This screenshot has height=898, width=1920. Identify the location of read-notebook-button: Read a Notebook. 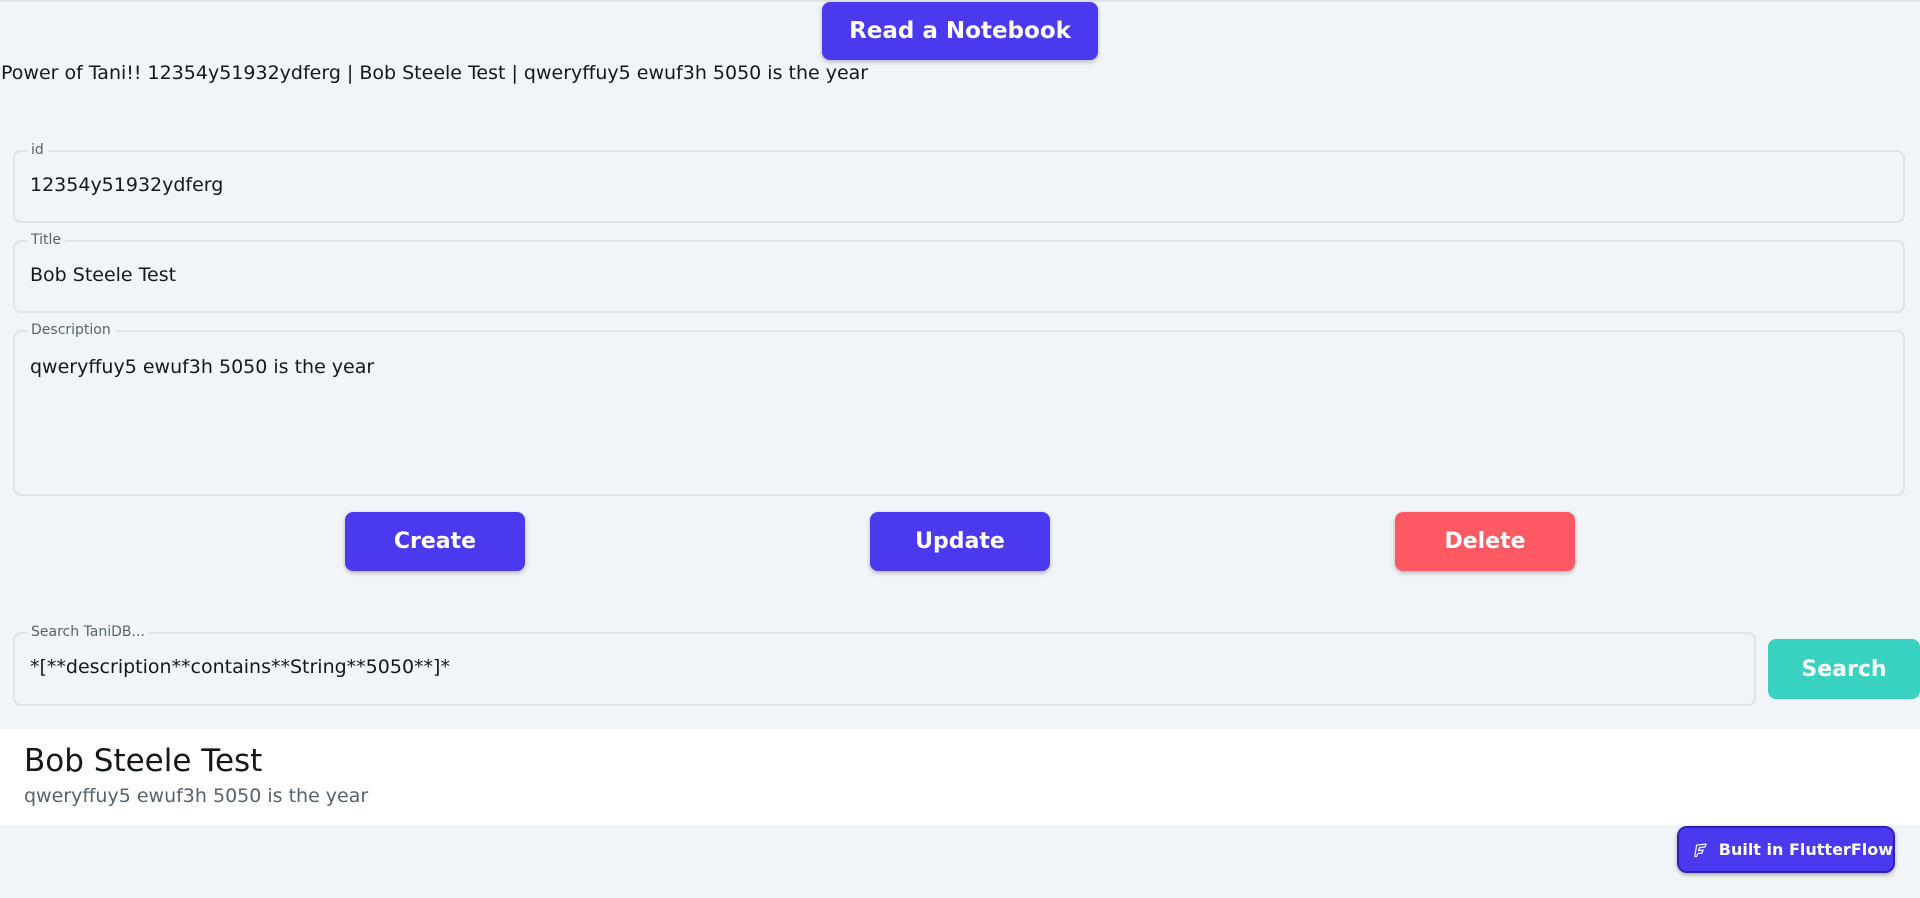
(960, 31).